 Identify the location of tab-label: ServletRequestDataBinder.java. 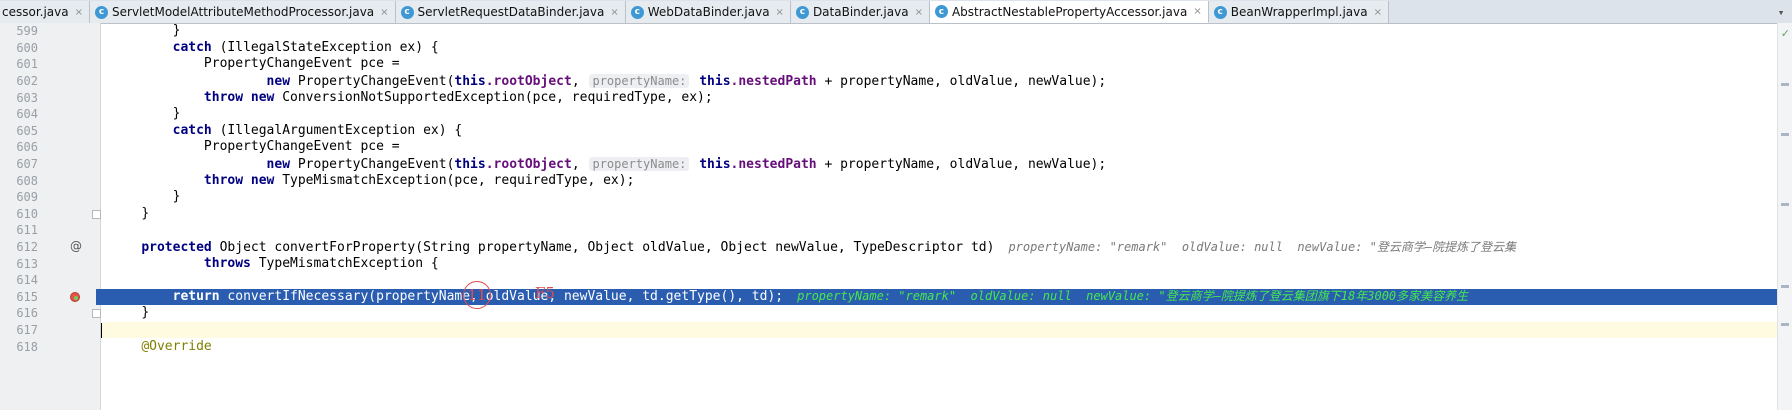
(511, 12).